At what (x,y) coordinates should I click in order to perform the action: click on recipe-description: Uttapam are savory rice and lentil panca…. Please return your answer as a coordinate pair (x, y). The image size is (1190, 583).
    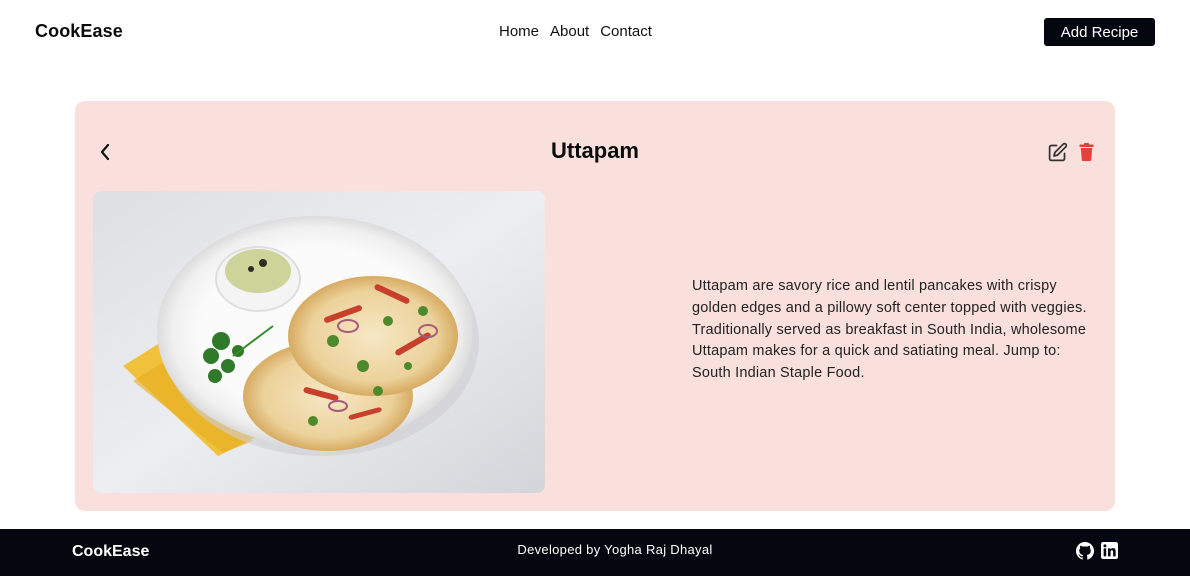
    Looking at the image, I should click on (889, 330).